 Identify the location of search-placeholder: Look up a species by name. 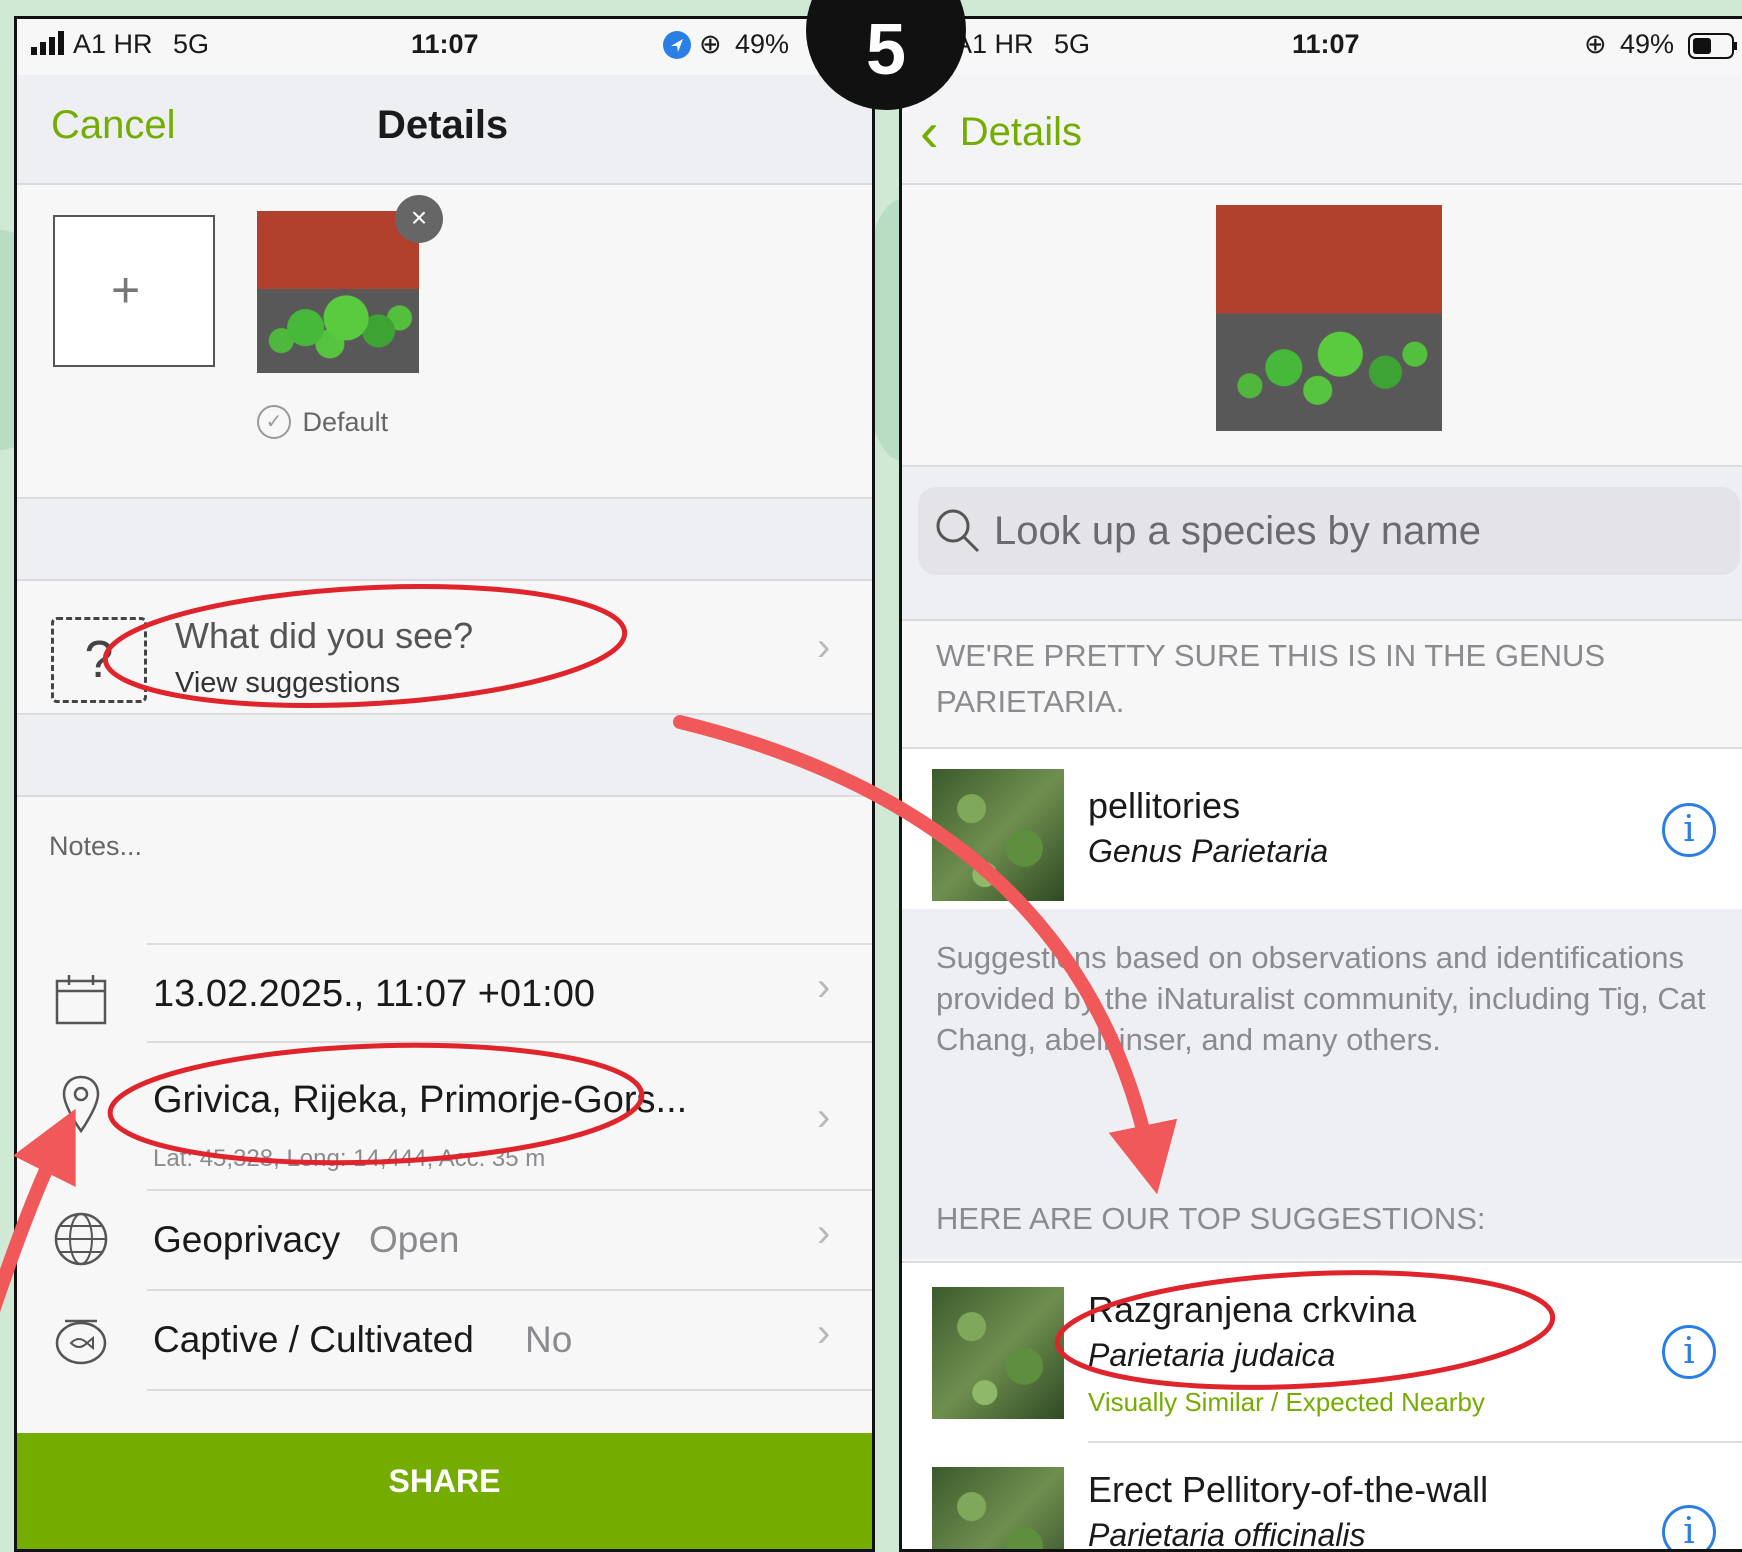
(1237, 531).